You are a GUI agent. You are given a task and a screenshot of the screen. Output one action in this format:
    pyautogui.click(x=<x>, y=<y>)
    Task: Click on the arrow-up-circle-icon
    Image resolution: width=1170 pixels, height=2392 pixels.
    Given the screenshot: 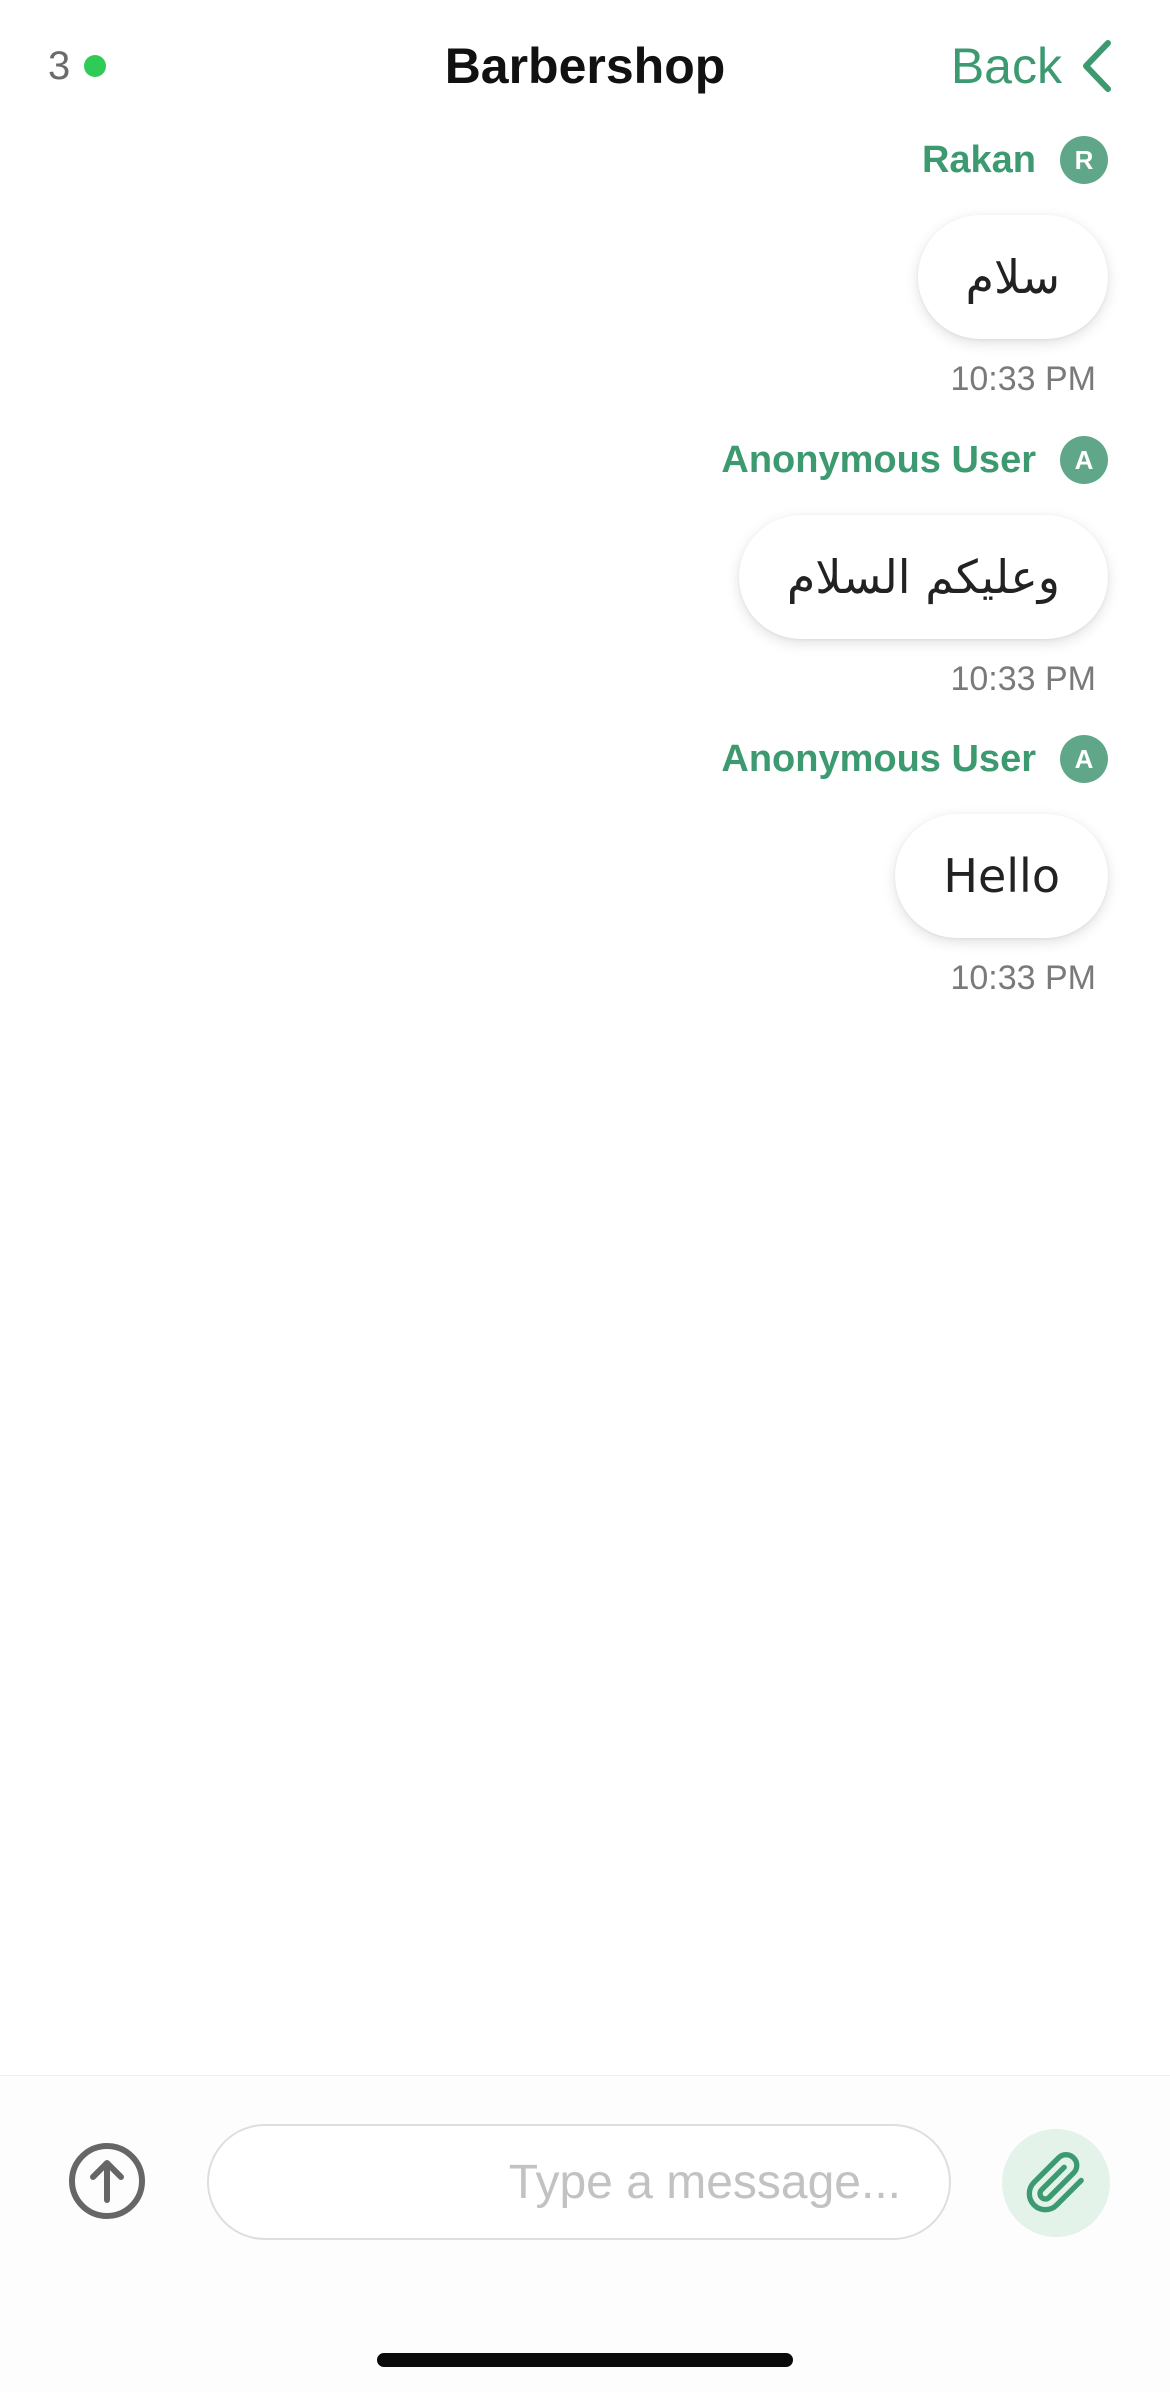 What is the action you would take?
    pyautogui.click(x=107, y=2181)
    